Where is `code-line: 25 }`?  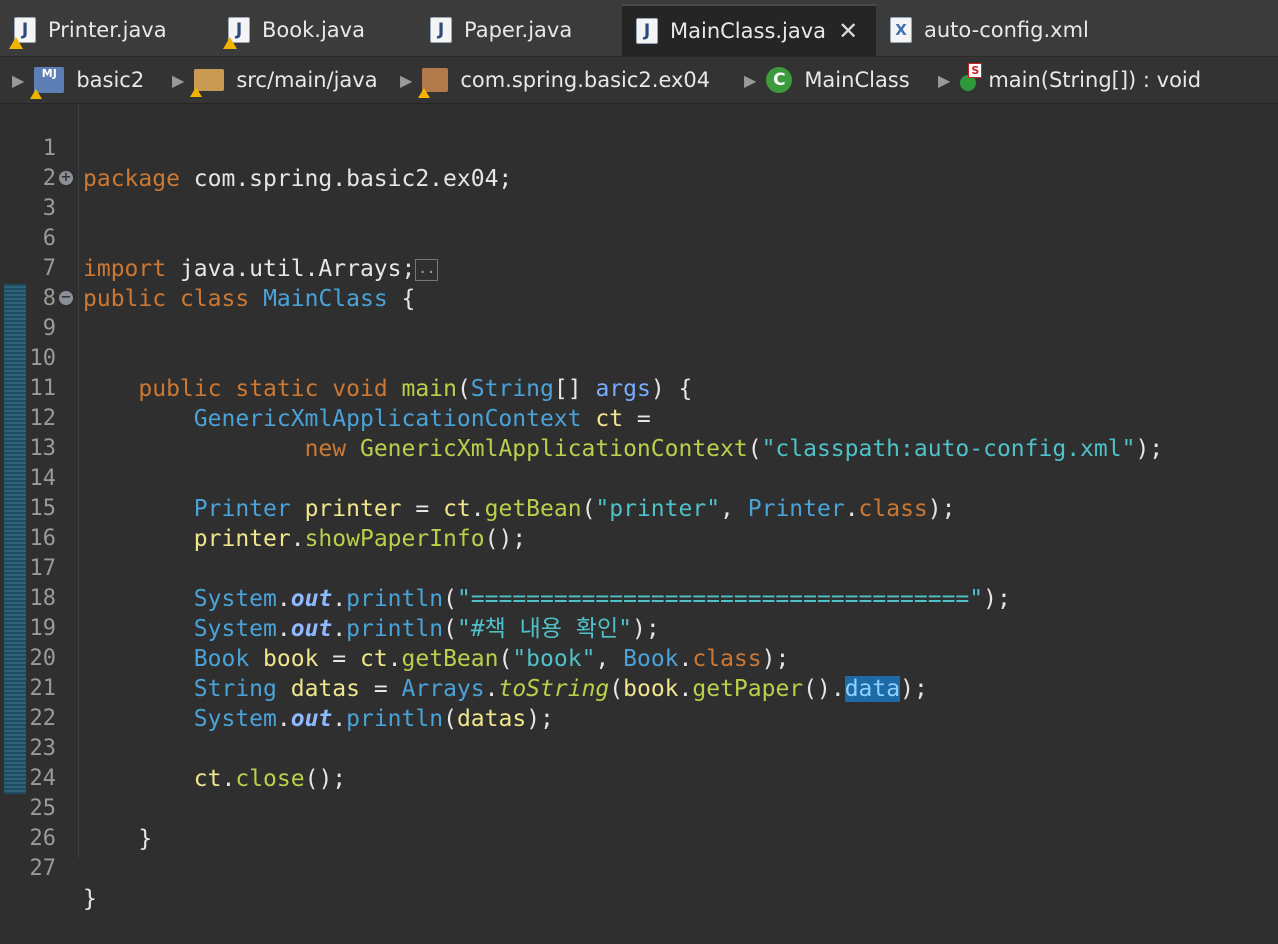
code-line: 25 } is located at coordinates (639, 808).